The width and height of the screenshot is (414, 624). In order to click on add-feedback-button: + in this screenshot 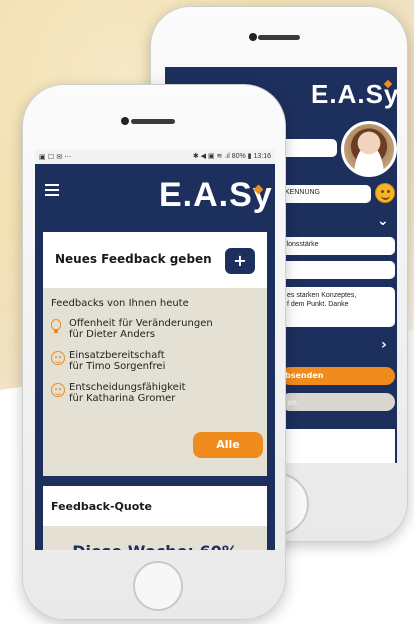, I will do `click(240, 261)`.